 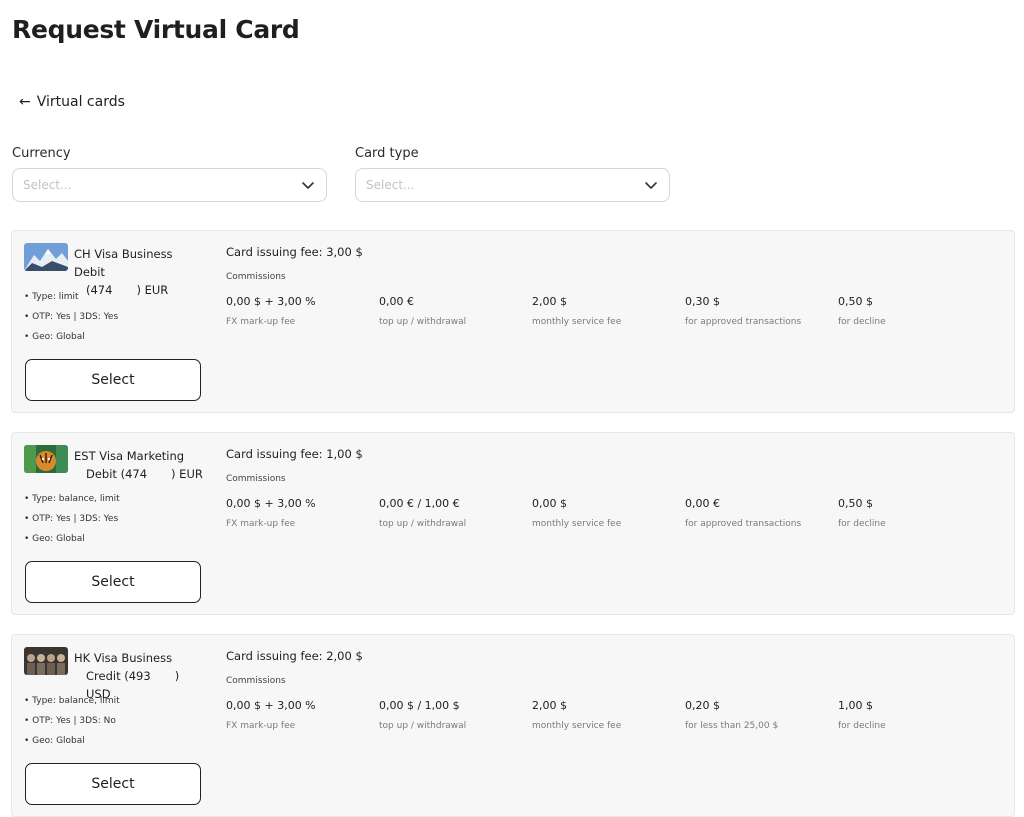 I want to click on card-issuing-fee: Card issuing fee: 1,00 $, so click(x=294, y=454).